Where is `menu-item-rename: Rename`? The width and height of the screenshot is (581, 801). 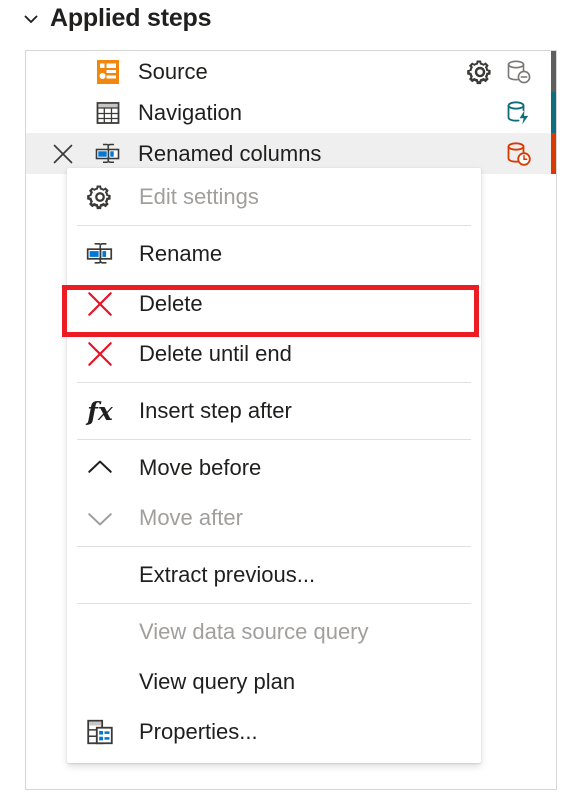
menu-item-rename: Rename is located at coordinates (274, 254).